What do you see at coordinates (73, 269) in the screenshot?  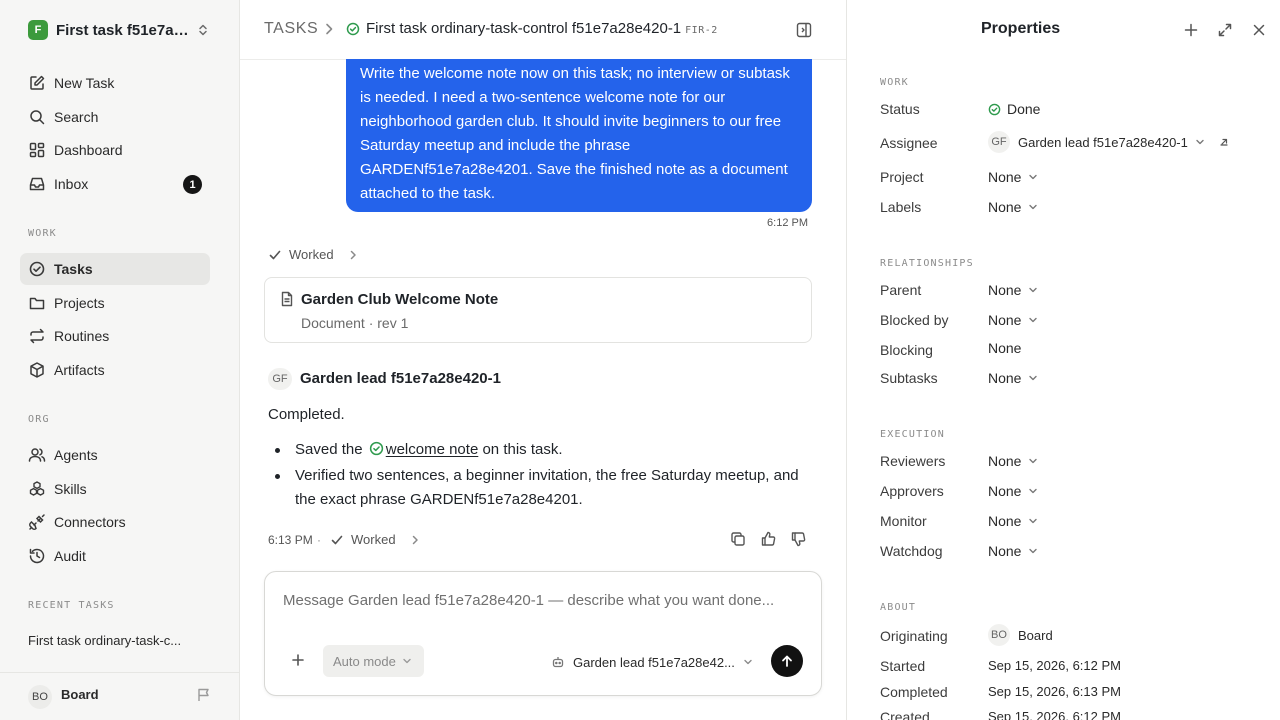 I see `nav-tasks-label: Tasks` at bounding box center [73, 269].